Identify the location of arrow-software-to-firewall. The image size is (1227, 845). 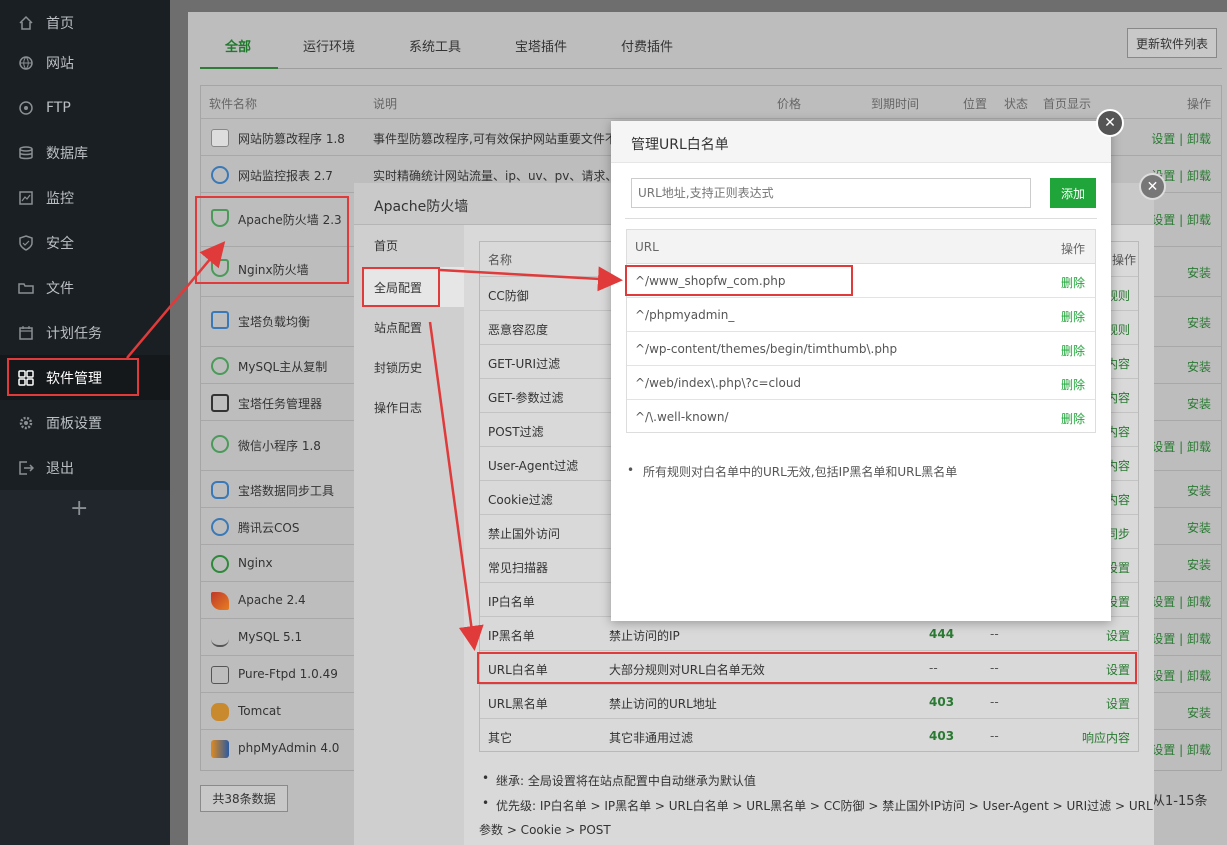
(176, 300).